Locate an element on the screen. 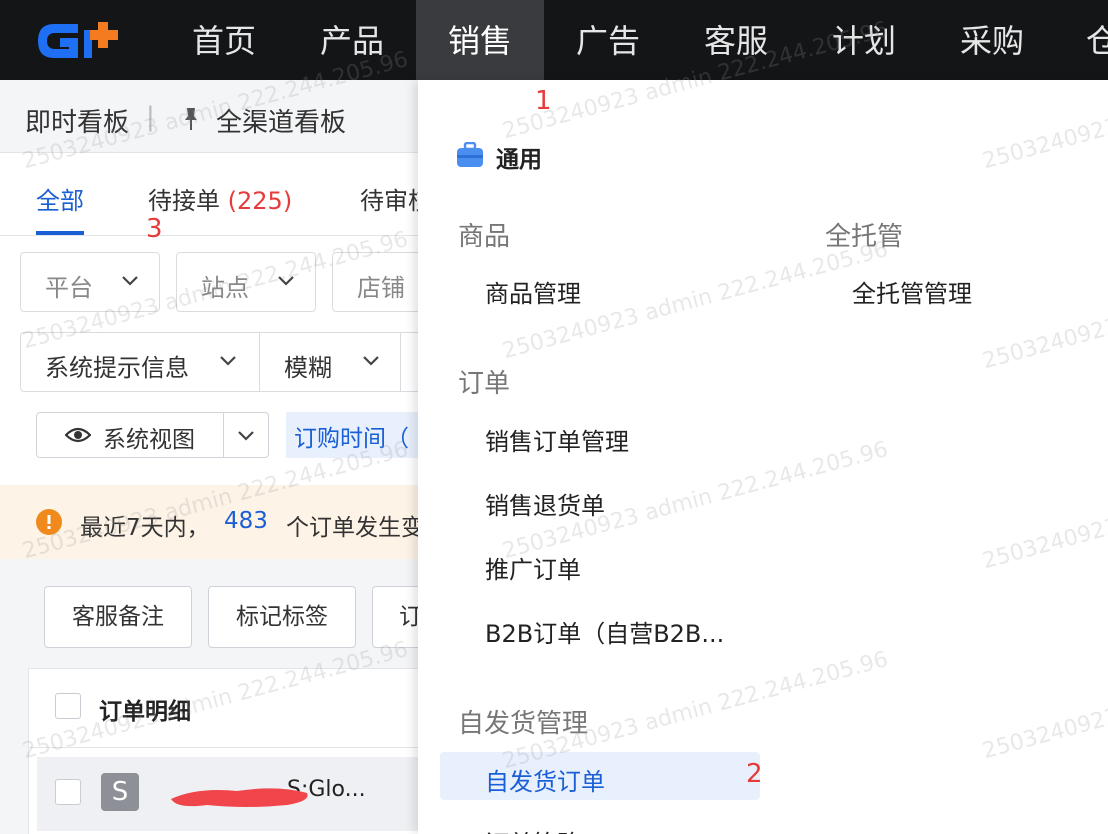  site-select-label: 站点 is located at coordinates (225, 288).